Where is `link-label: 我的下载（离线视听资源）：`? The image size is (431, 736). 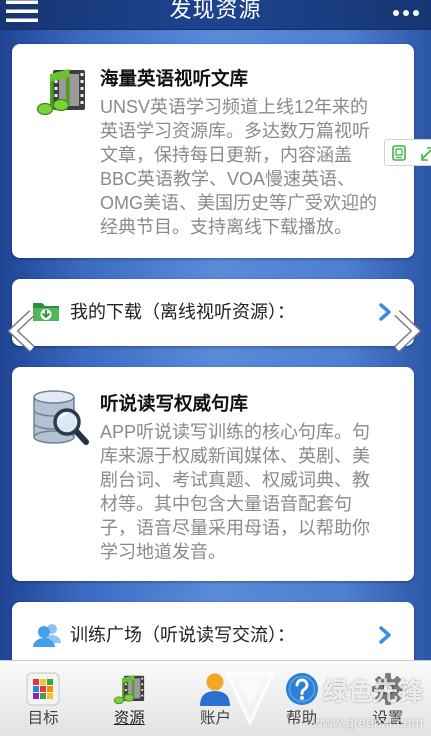 link-label: 我的下载（离线视听资源）： is located at coordinates (182, 312).